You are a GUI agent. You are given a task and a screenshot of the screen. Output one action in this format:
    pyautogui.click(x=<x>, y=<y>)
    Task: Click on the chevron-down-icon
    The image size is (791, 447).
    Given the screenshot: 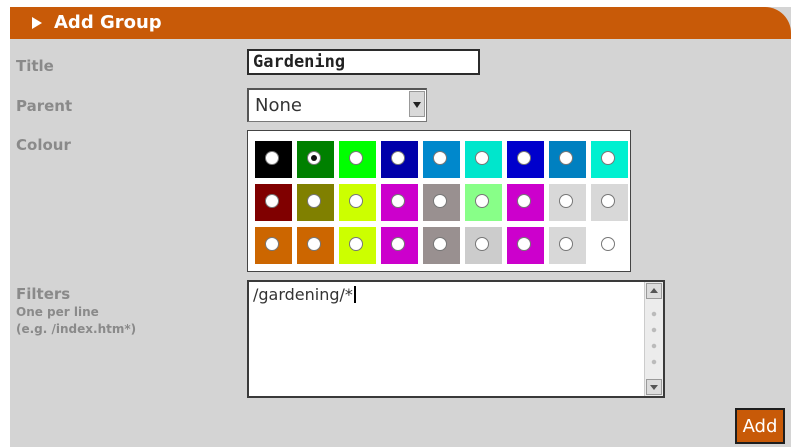 What is the action you would take?
    pyautogui.click(x=417, y=104)
    